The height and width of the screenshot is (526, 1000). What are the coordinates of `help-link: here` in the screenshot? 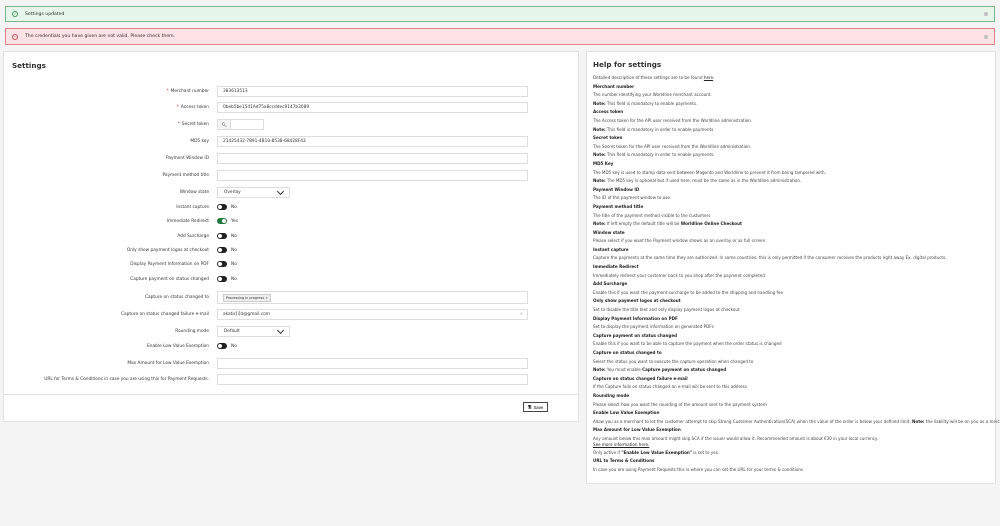 It's located at (708, 77).